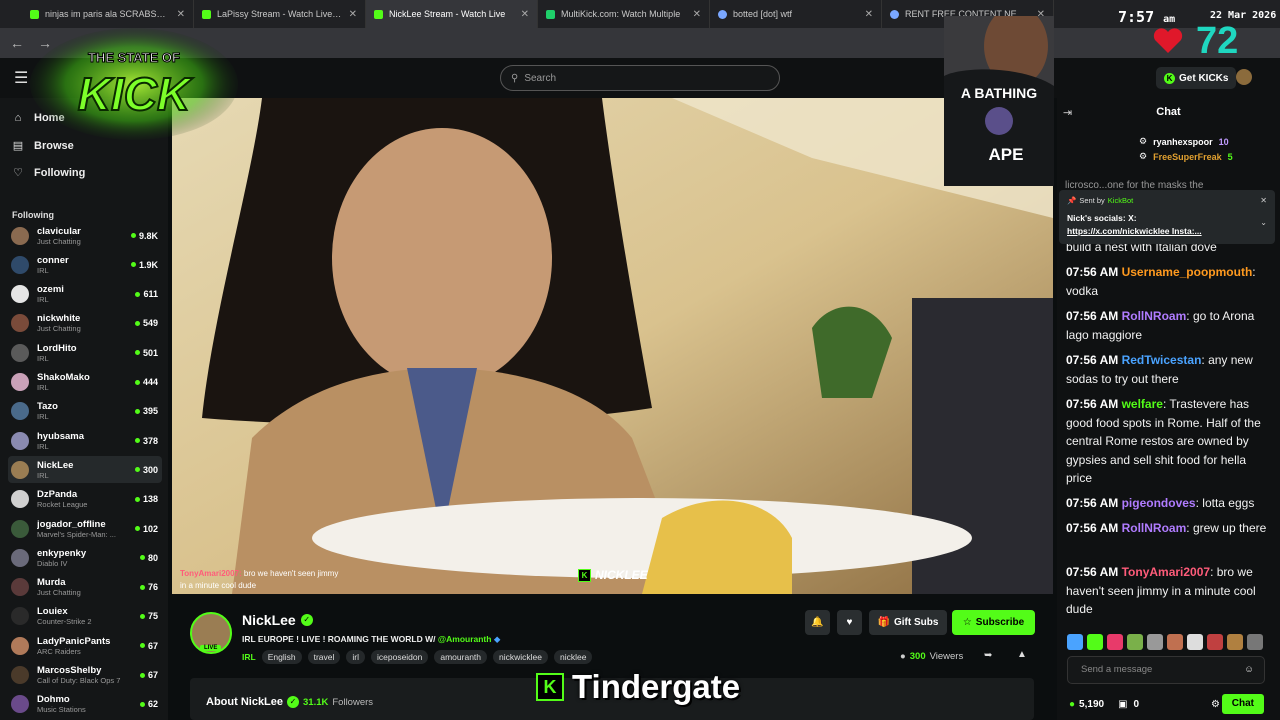  What do you see at coordinates (916, 622) in the screenshot?
I see `gift-subs-label: Gift Subs` at bounding box center [916, 622].